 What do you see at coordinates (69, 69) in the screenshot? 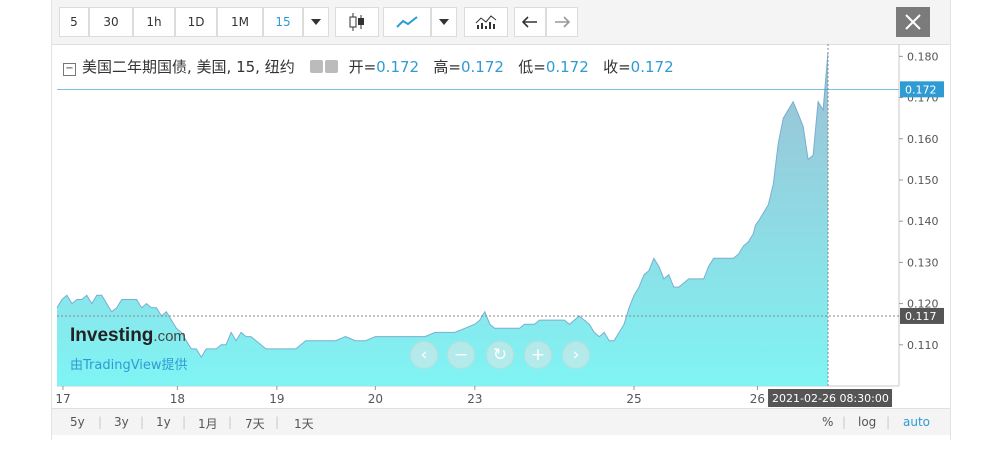
I see `collapse-icon: −` at bounding box center [69, 69].